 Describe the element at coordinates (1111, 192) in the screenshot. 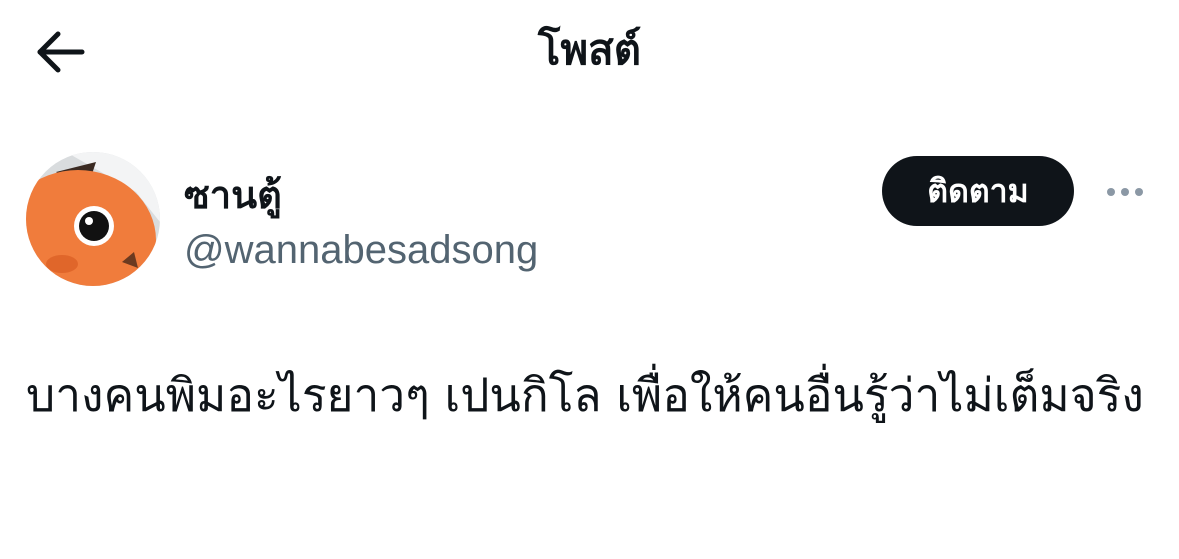

I see `more-horizontal-icon` at that location.